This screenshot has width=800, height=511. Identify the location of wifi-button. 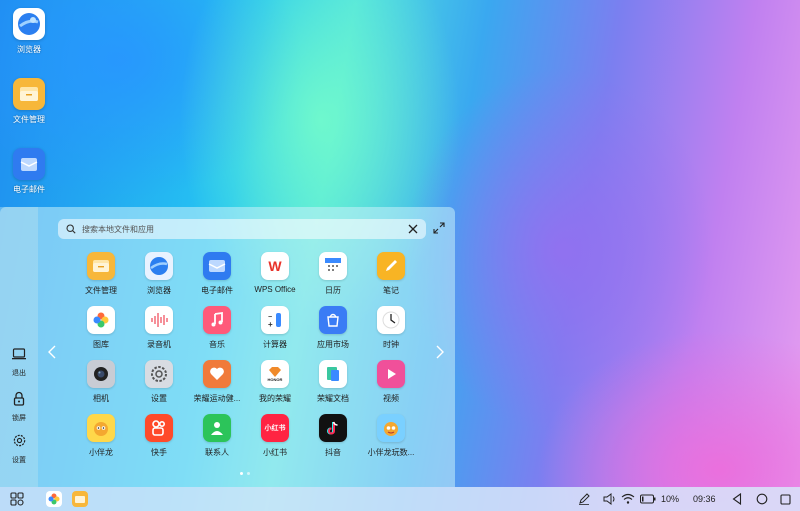
(628, 499).